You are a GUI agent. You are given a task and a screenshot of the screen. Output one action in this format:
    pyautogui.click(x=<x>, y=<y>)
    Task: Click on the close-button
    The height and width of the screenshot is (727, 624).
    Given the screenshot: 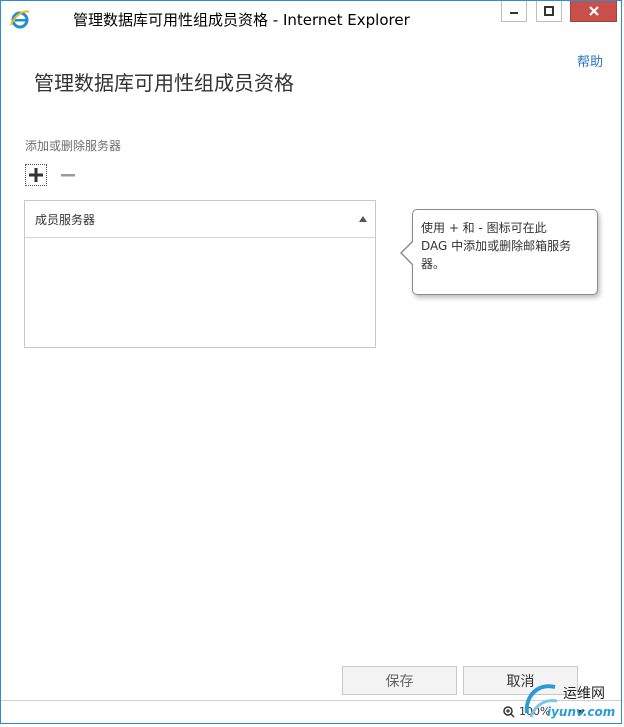 What is the action you would take?
    pyautogui.click(x=593, y=11)
    